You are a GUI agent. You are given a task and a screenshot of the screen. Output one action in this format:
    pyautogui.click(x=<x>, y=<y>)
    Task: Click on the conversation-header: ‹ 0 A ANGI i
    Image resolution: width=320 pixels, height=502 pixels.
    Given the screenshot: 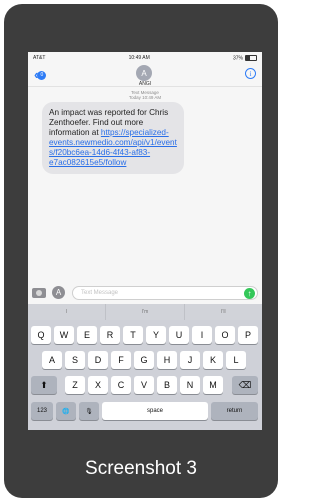 What is the action you would take?
    pyautogui.click(x=145, y=75)
    